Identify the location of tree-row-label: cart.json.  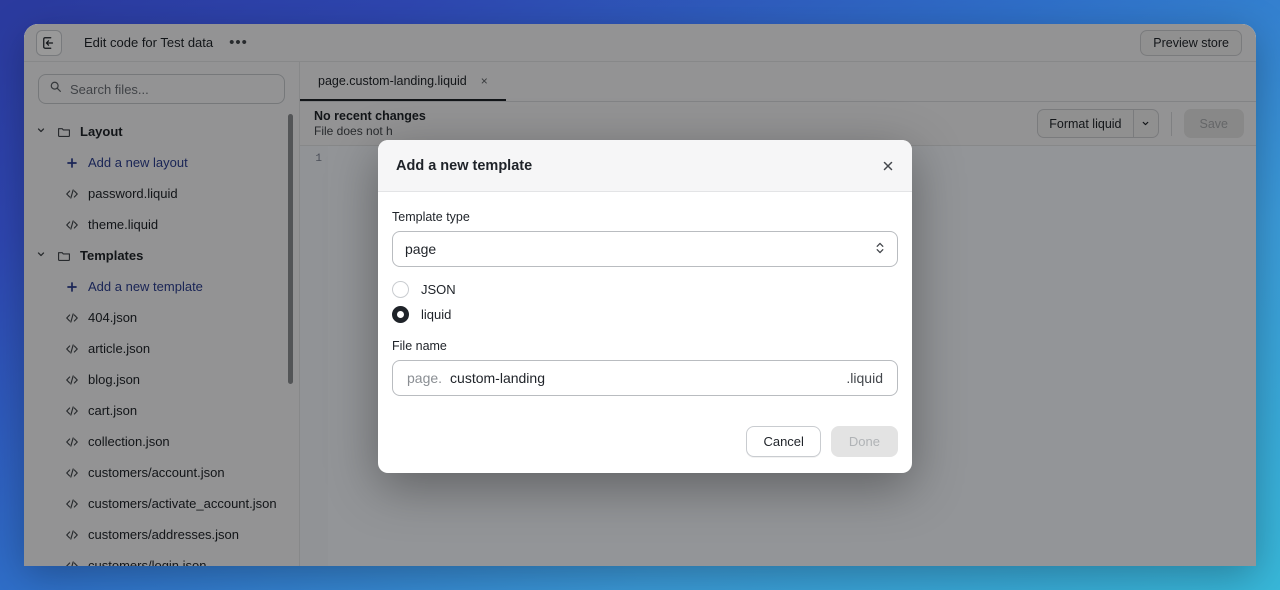
(113, 410).